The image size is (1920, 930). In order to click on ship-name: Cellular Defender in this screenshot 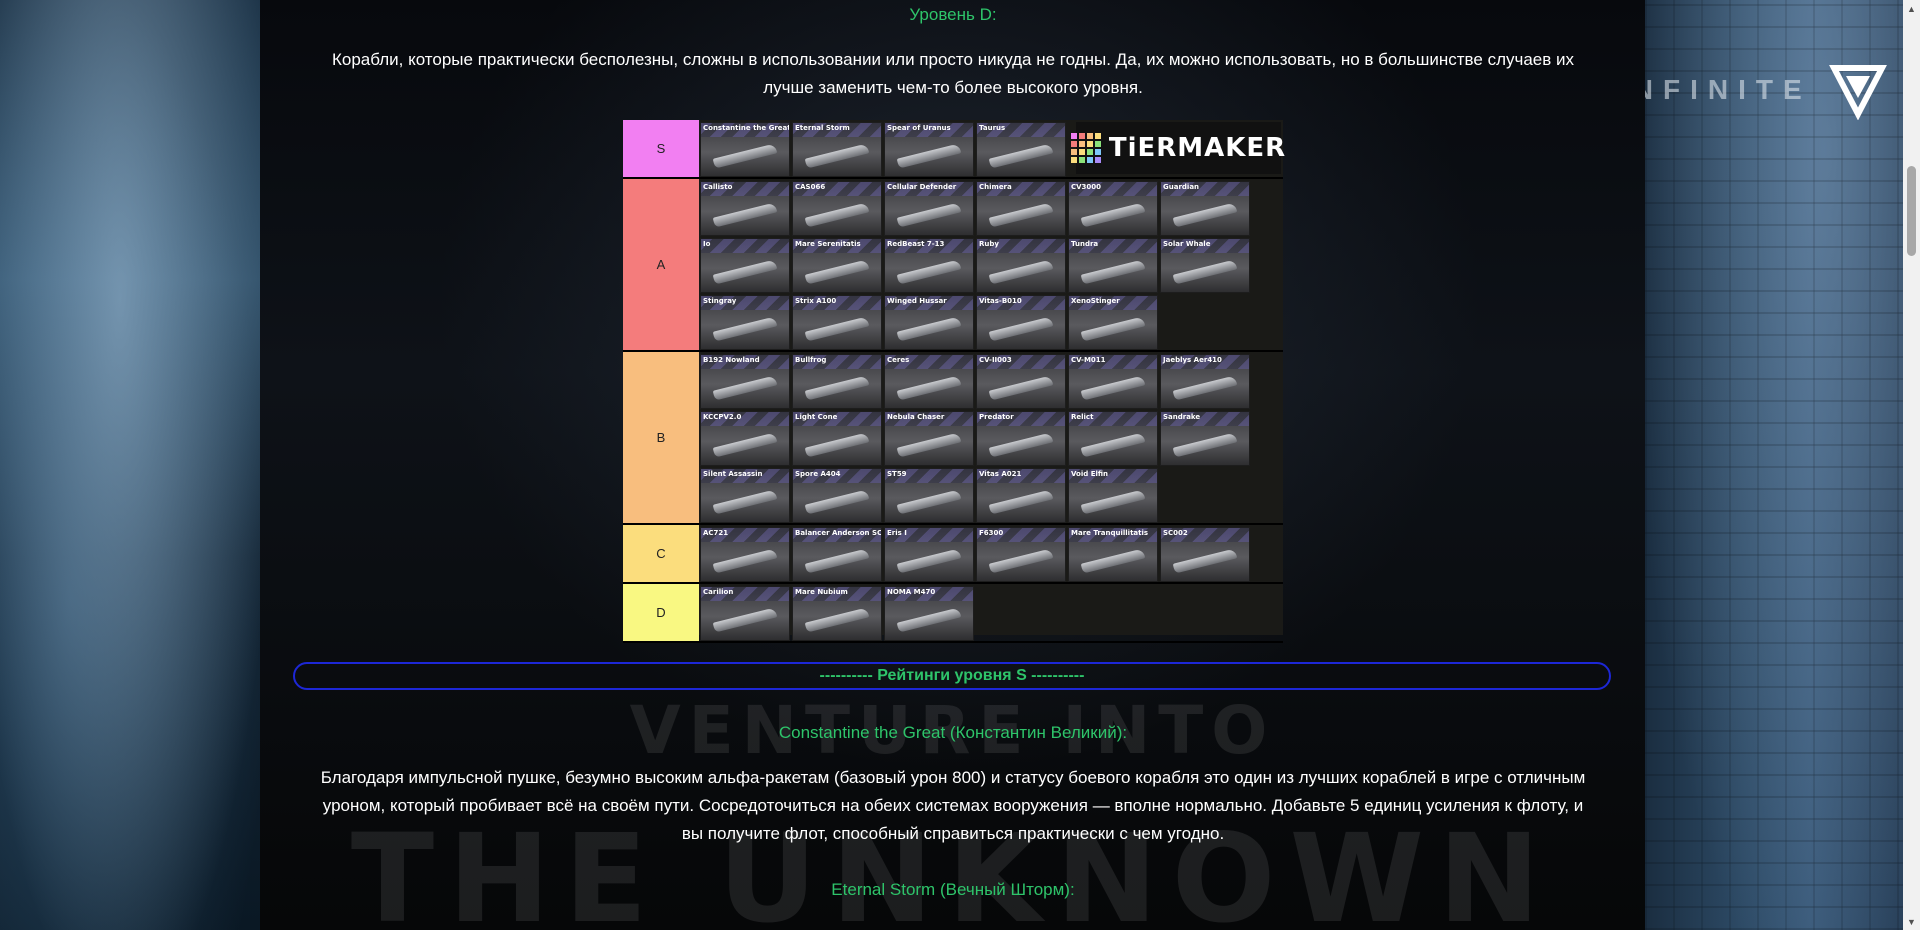, I will do `click(922, 187)`.